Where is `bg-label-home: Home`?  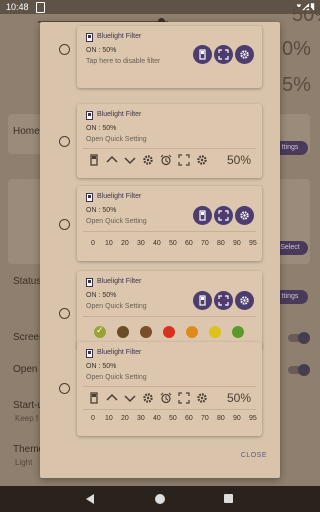
bg-label-home: Home is located at coordinates (26, 131).